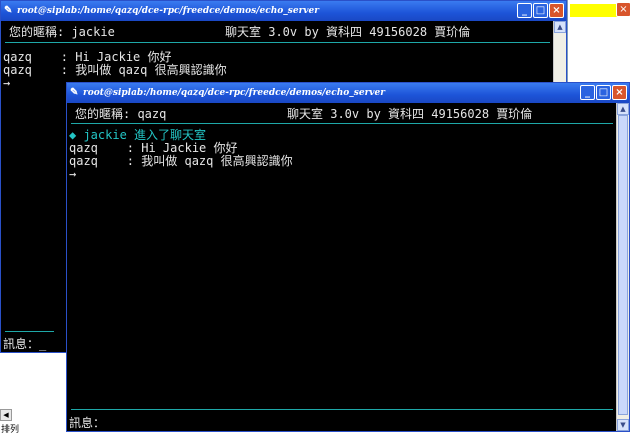 This screenshot has width=630, height=435. Describe the element at coordinates (623, 425) in the screenshot. I see `scroll-down-icon: ▼` at that location.